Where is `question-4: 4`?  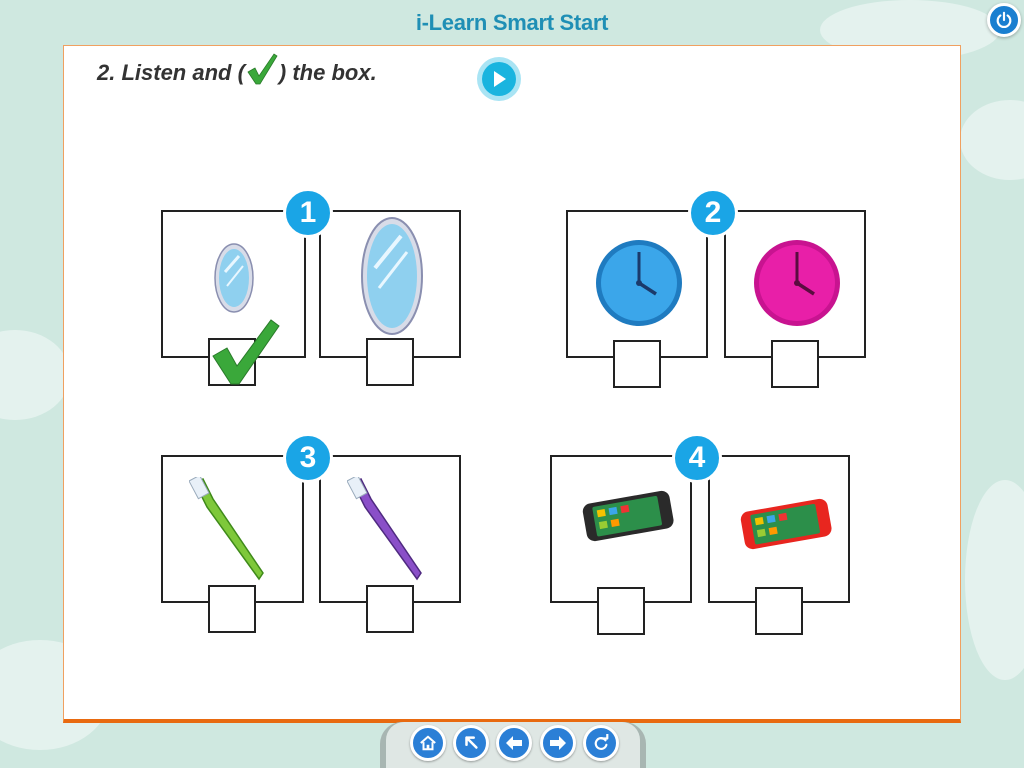
question-4: 4 is located at coordinates (700, 534).